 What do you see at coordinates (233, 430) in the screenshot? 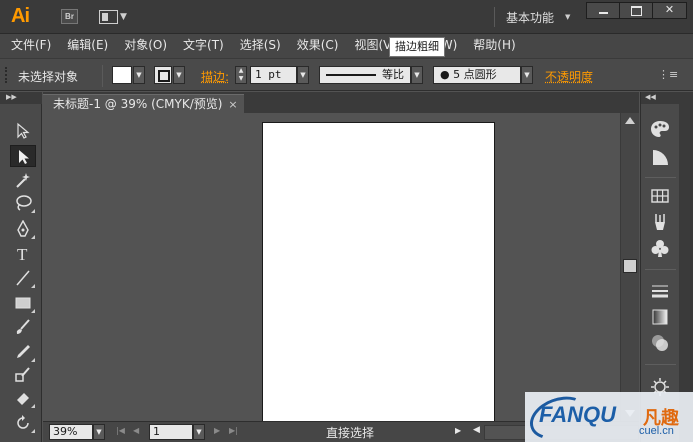
I see `last-artboard-icon: ▶|` at bounding box center [233, 430].